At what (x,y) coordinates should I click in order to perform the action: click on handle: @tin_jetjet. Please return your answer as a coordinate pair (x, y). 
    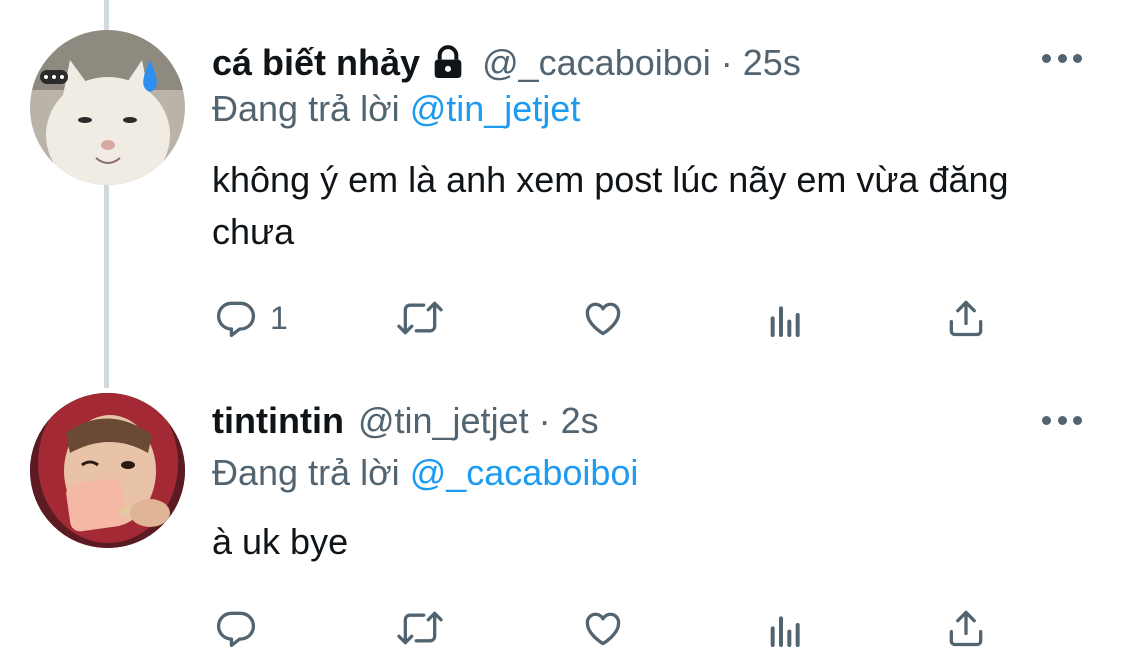
    Looking at the image, I should click on (443, 421).